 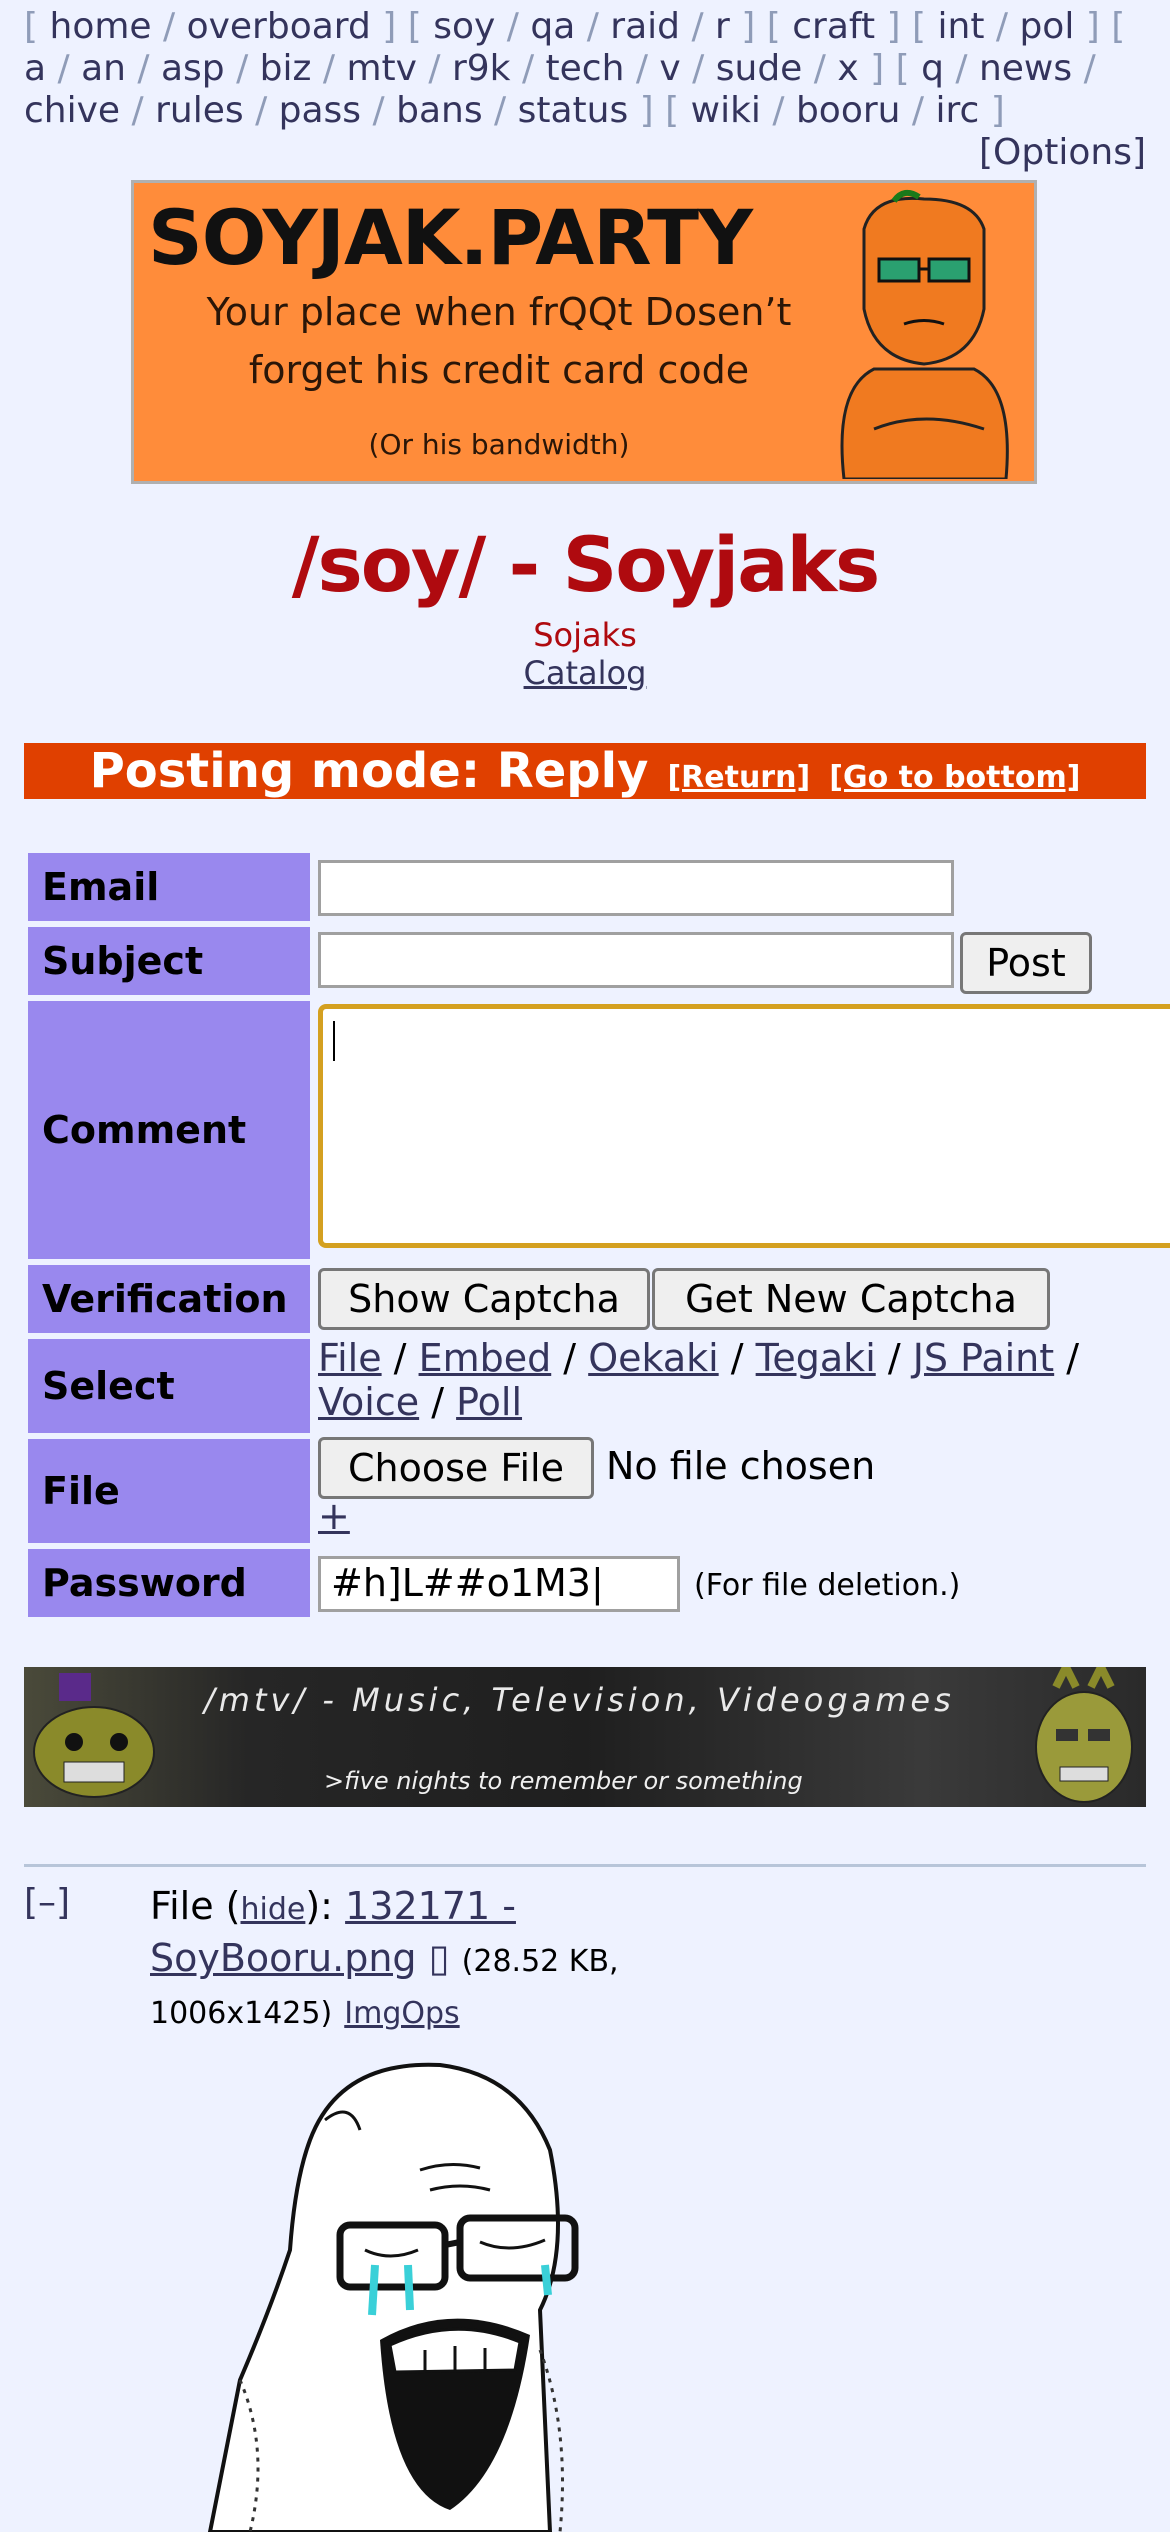 What do you see at coordinates (368, 1402) in the screenshot?
I see `select-voice-link: Voice` at bounding box center [368, 1402].